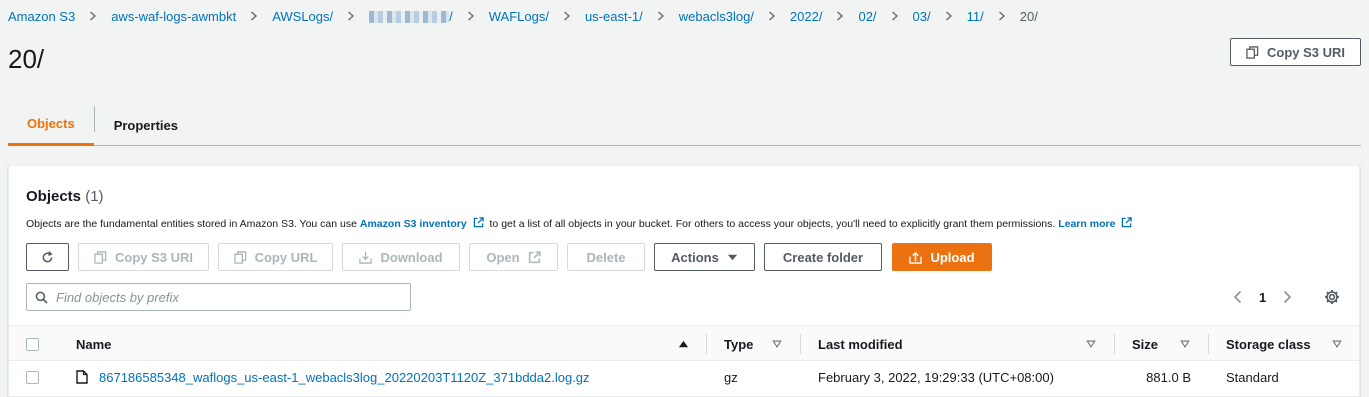 The height and width of the screenshot is (397, 1369). What do you see at coordinates (1168, 377) in the screenshot?
I see `object-size-cell: 881.0 B` at bounding box center [1168, 377].